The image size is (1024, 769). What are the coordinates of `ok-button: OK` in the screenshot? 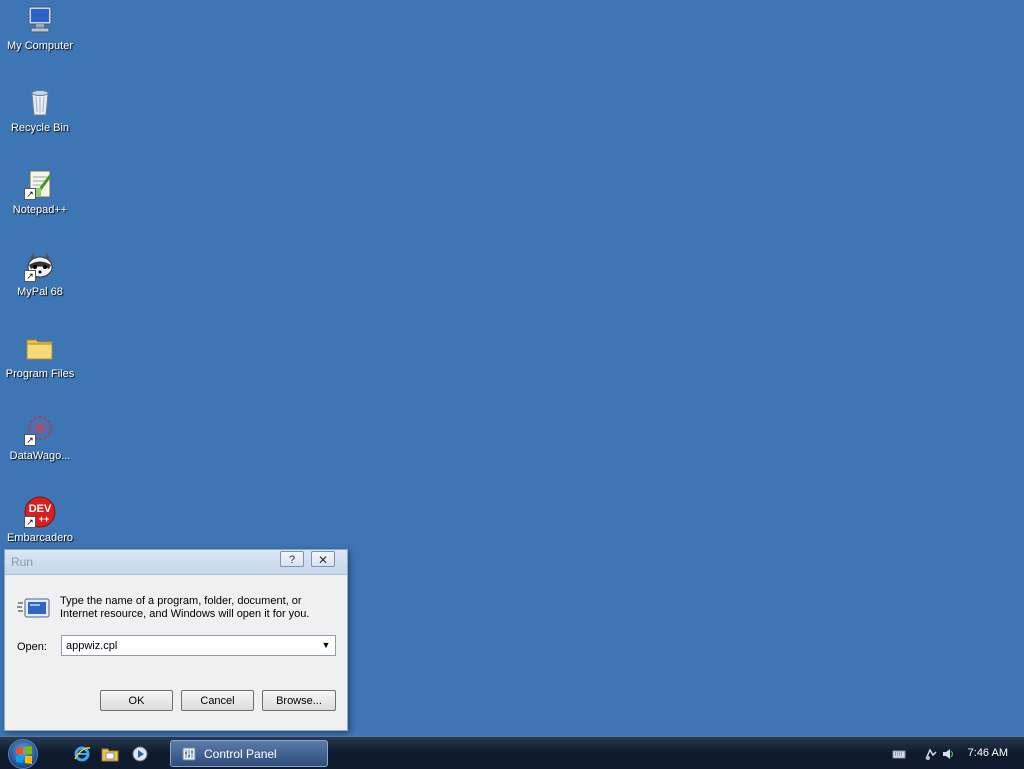 It's located at (136, 700).